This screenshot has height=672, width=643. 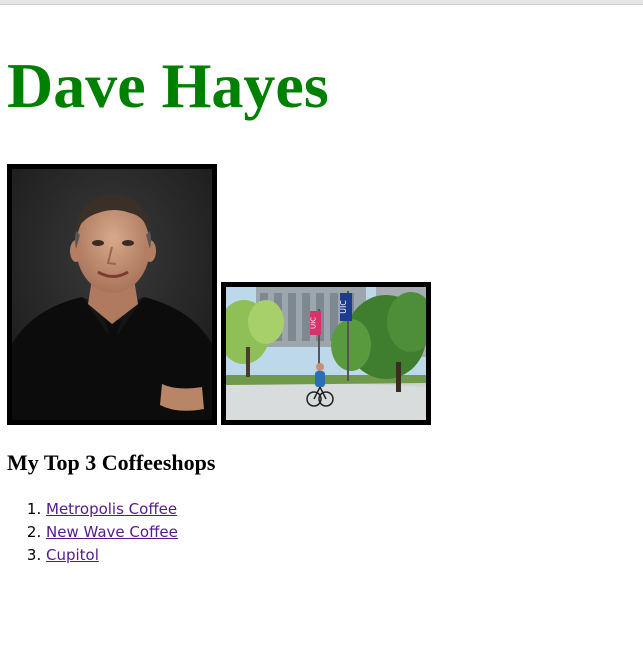 I want to click on campus-image: UIC UIC, so click(x=326, y=353).